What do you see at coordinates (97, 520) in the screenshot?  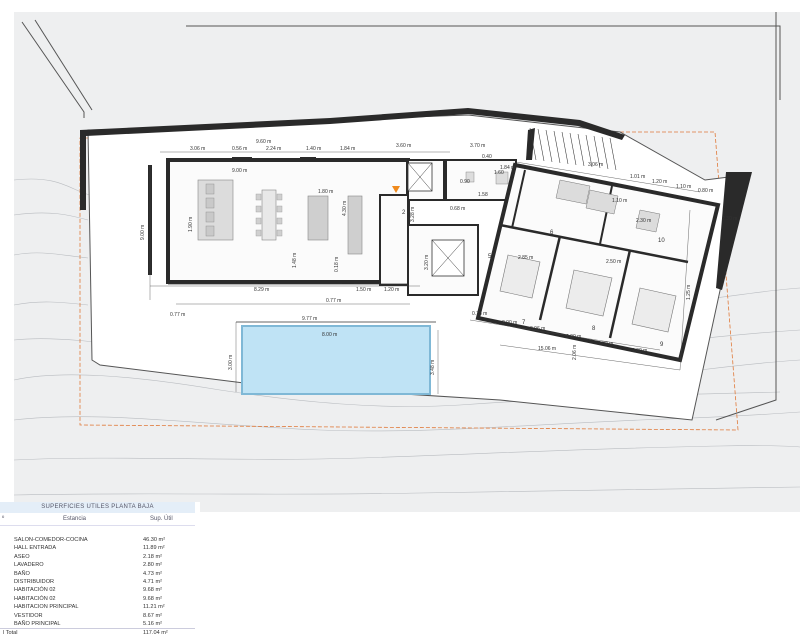 I see `table-header: º Estancia Sup. Útil` at bounding box center [97, 520].